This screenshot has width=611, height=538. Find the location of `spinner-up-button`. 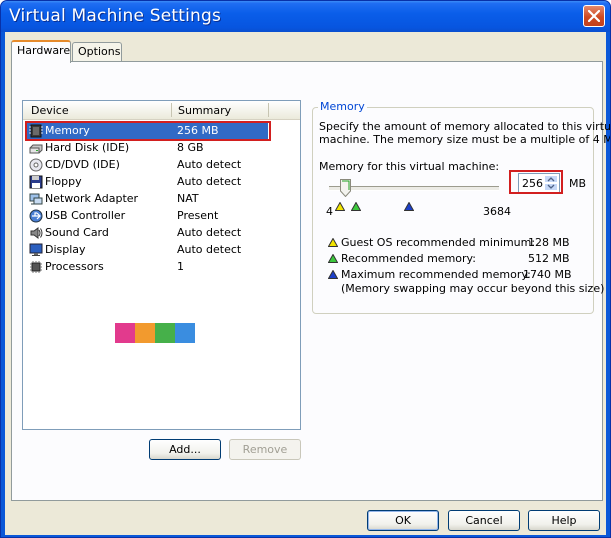

spinner-up-button is located at coordinates (551, 179).